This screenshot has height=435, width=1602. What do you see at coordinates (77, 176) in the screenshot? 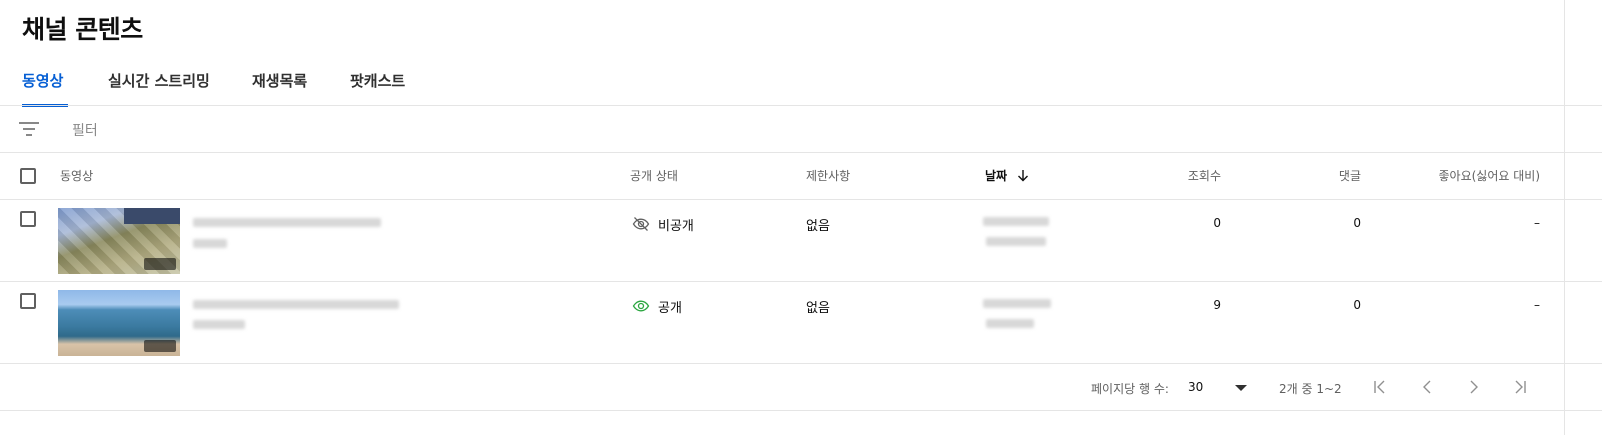
I see `column-header-video: 동영상` at bounding box center [77, 176].